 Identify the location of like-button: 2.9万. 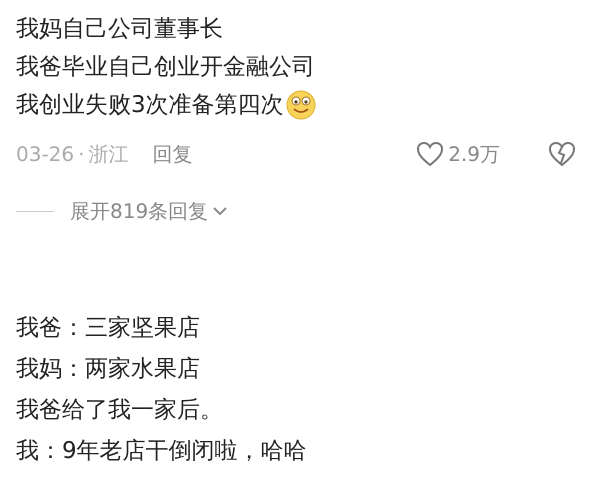
(458, 154).